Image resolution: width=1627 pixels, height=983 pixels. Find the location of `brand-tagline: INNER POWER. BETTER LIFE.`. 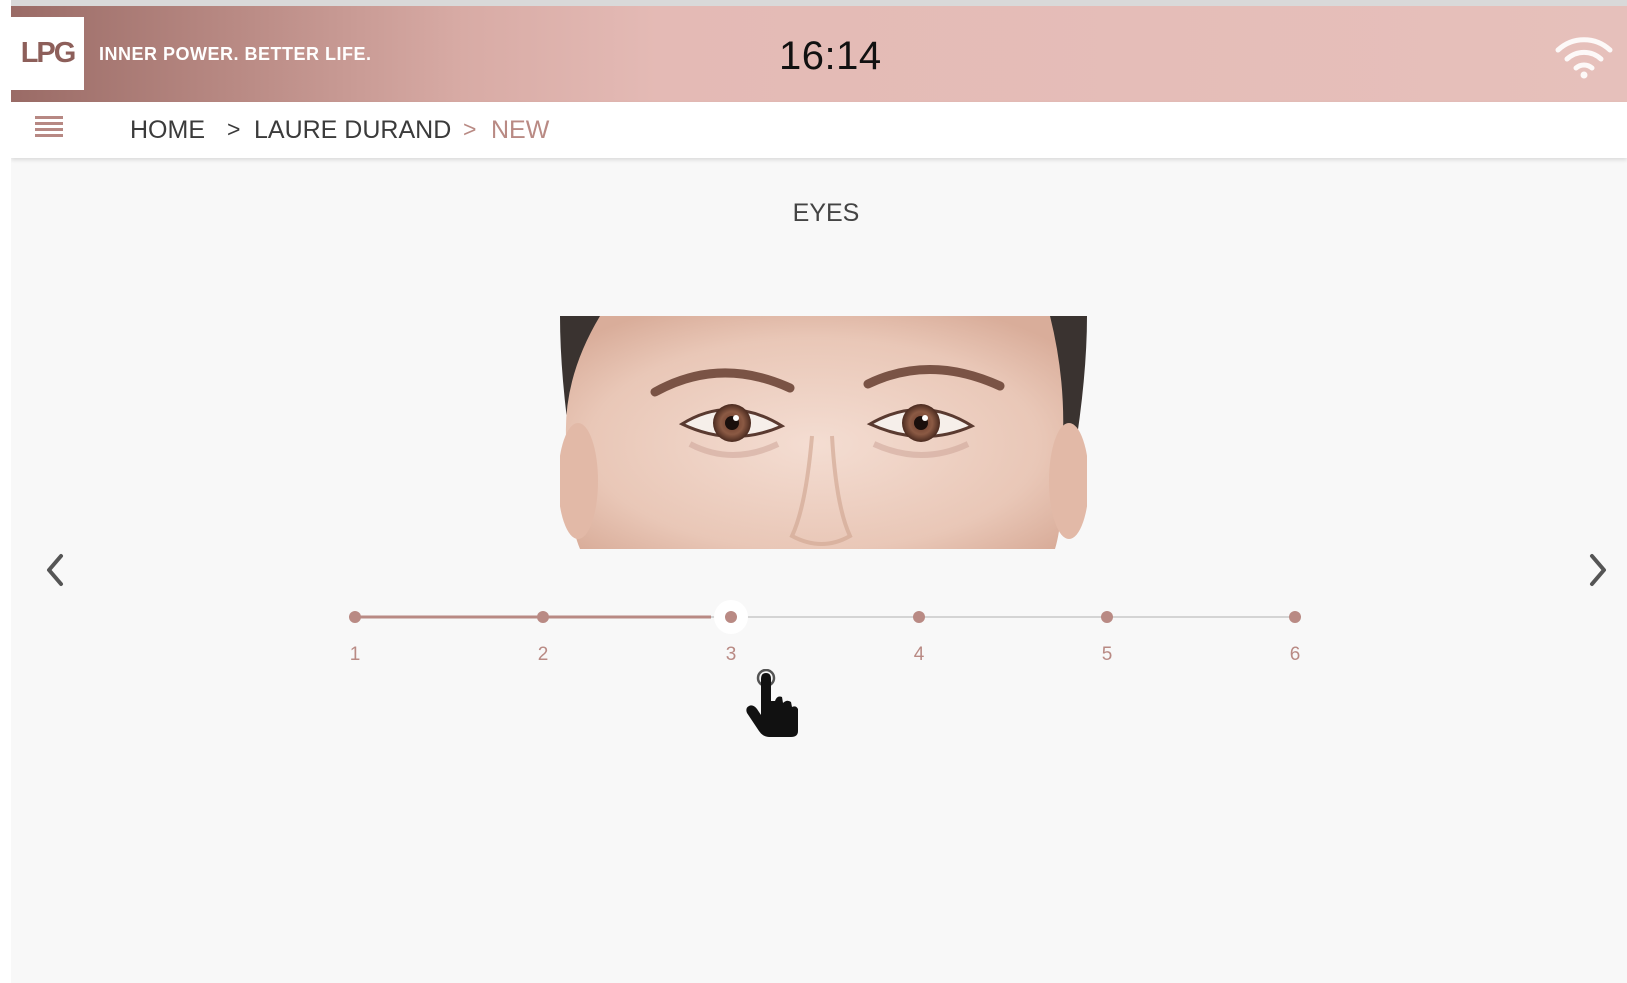

brand-tagline: INNER POWER. BETTER LIFE. is located at coordinates (235, 54).